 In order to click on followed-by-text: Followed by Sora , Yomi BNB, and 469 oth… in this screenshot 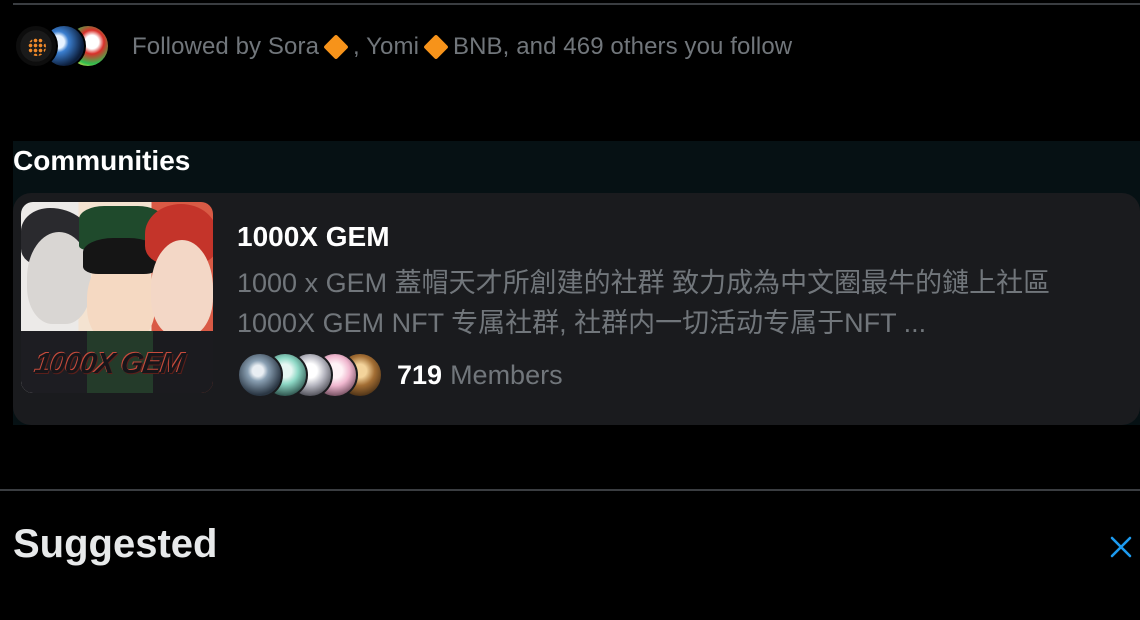, I will do `click(462, 47)`.